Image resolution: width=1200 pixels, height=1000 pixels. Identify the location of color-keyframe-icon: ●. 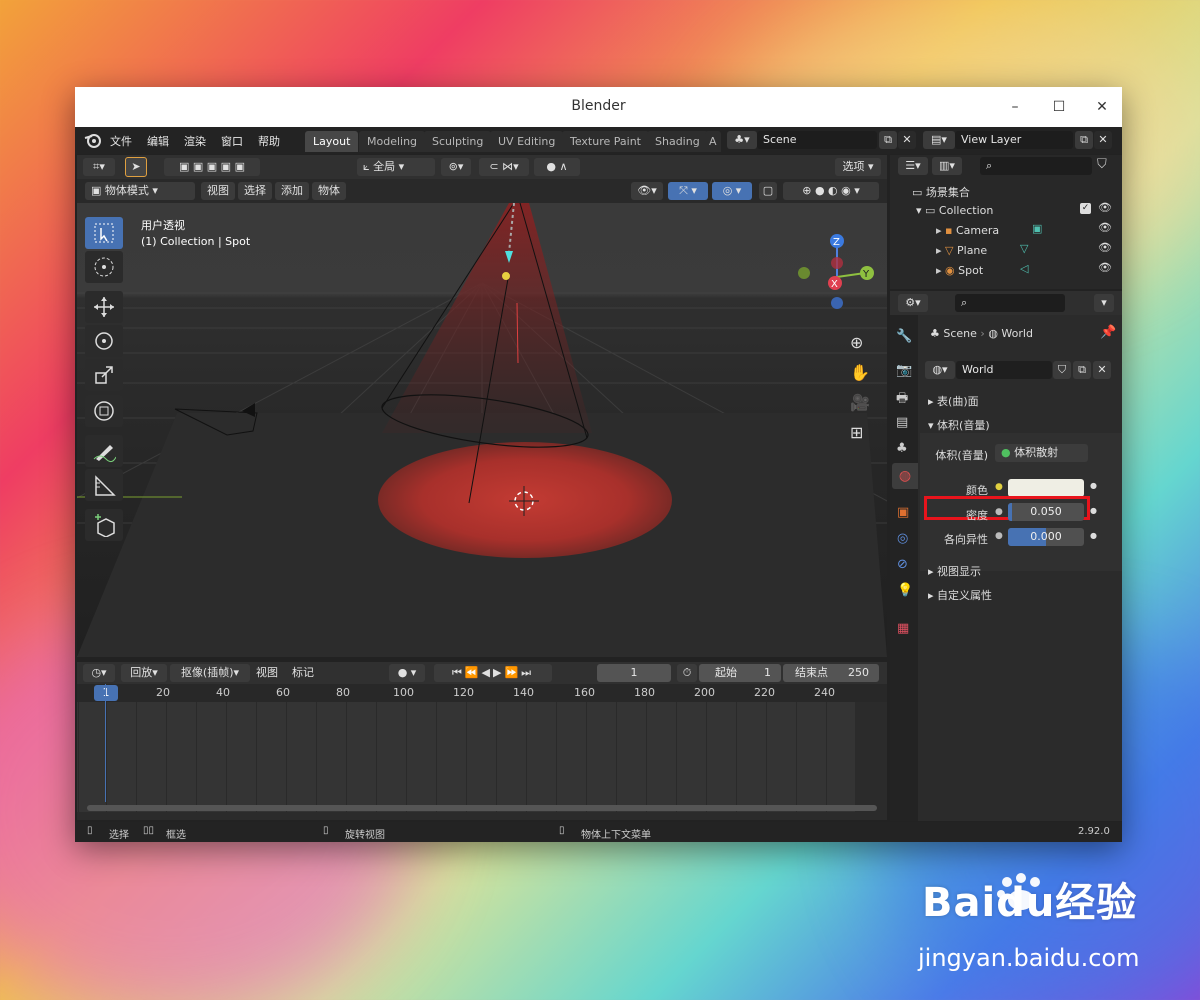
(1093, 485).